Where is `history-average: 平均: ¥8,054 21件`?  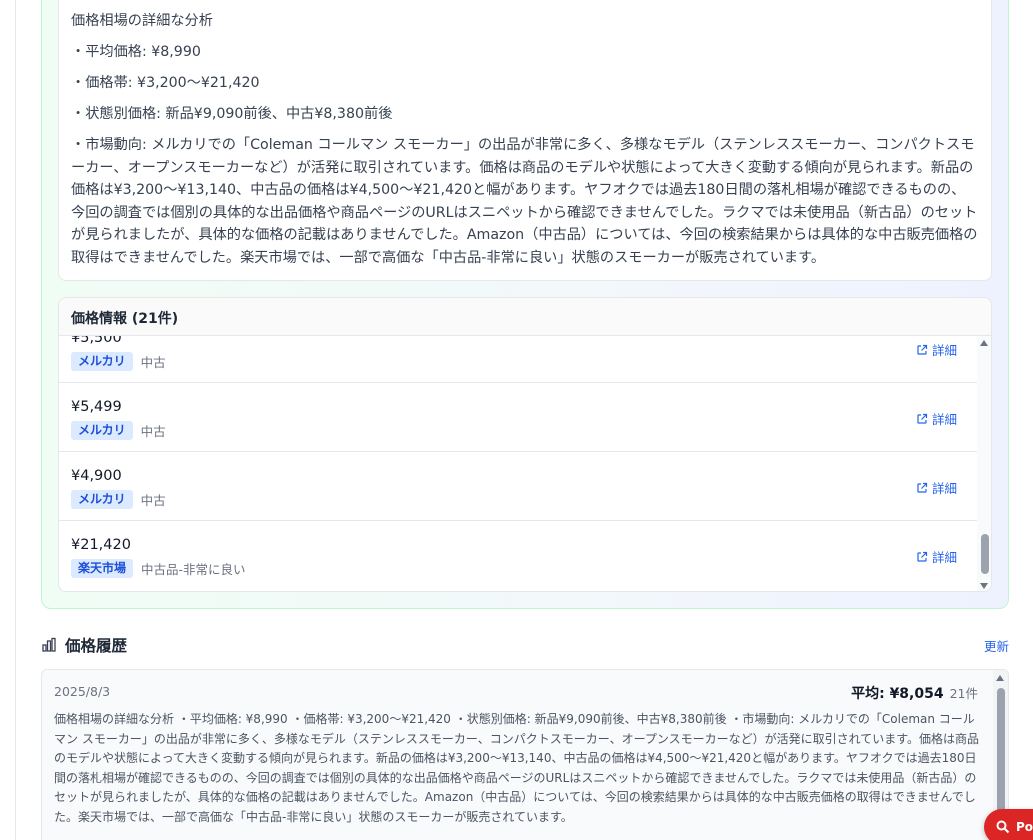 history-average: 平均: ¥8,054 21件 is located at coordinates (914, 693).